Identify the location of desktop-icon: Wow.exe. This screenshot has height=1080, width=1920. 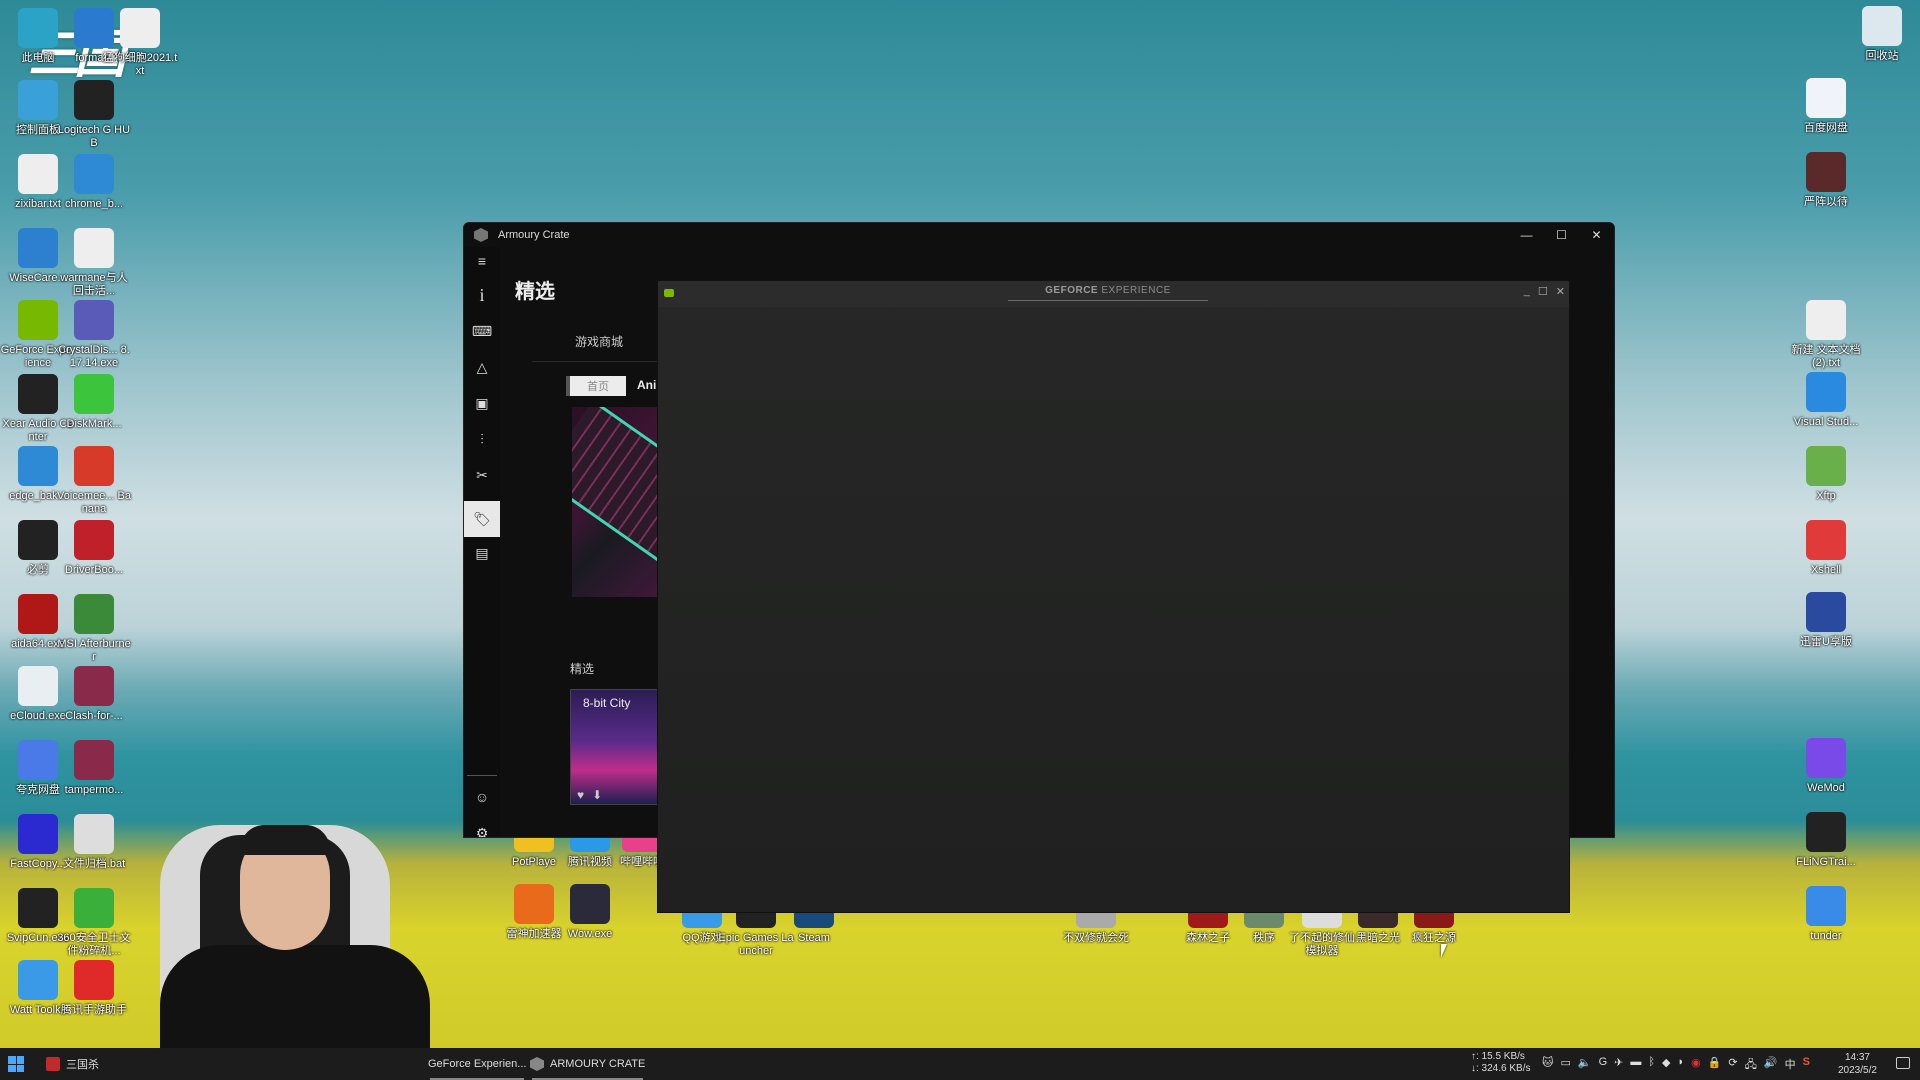
(590, 912).